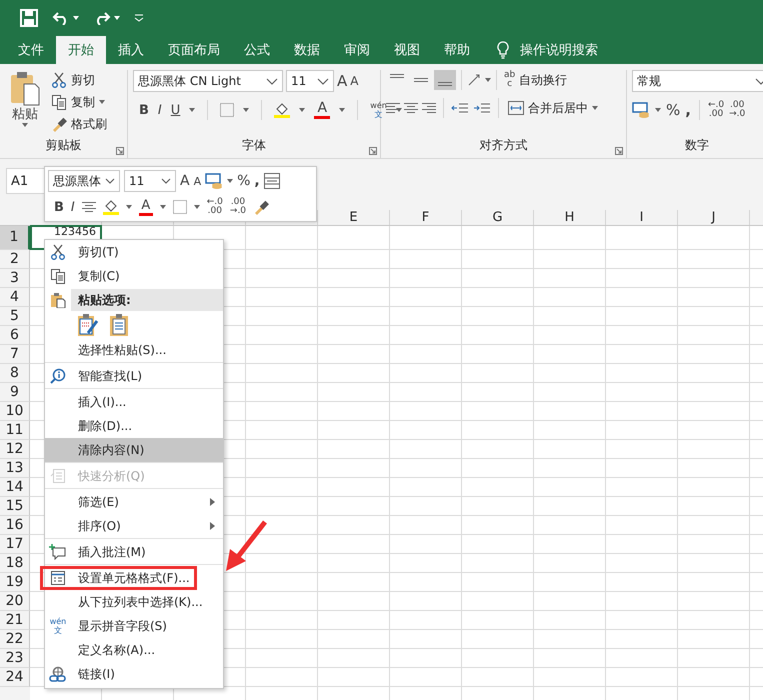  I want to click on paste-button: 粘贴, so click(25, 103).